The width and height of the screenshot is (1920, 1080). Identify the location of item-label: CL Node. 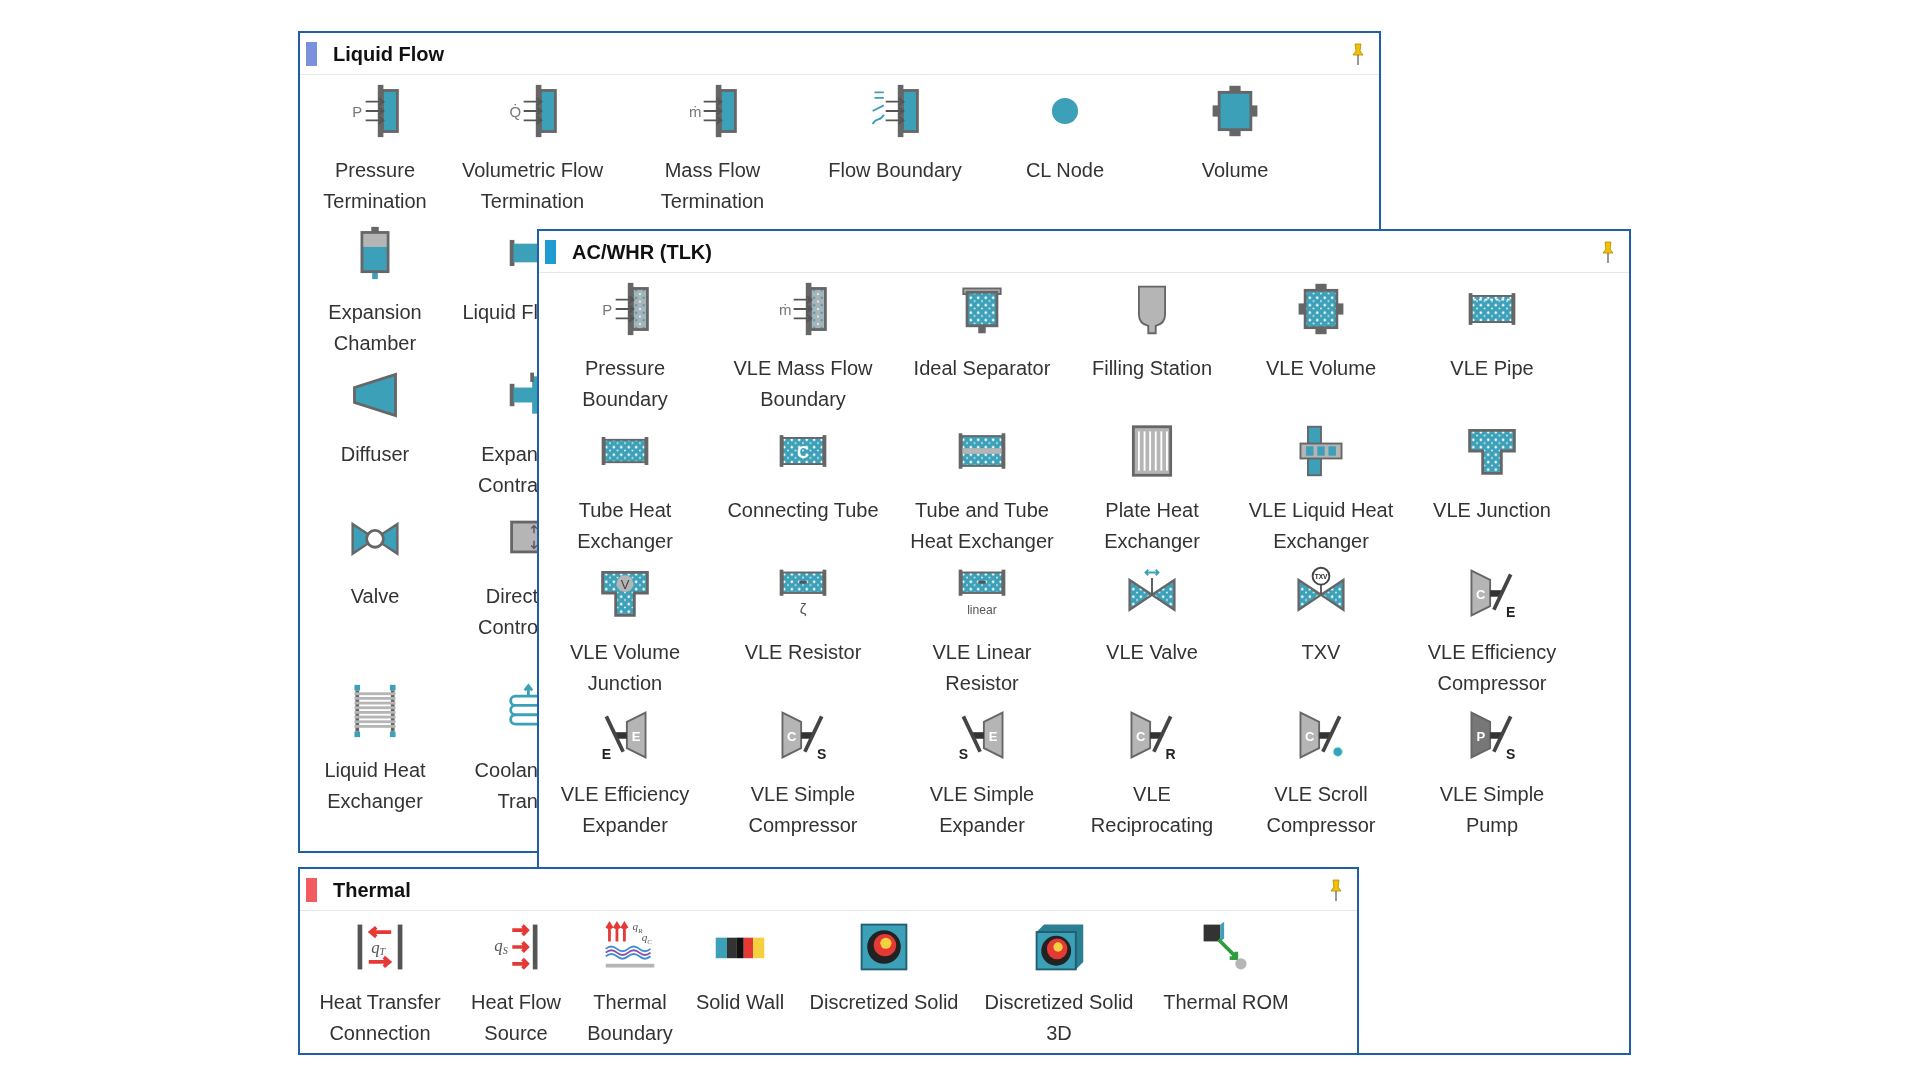
(1065, 170).